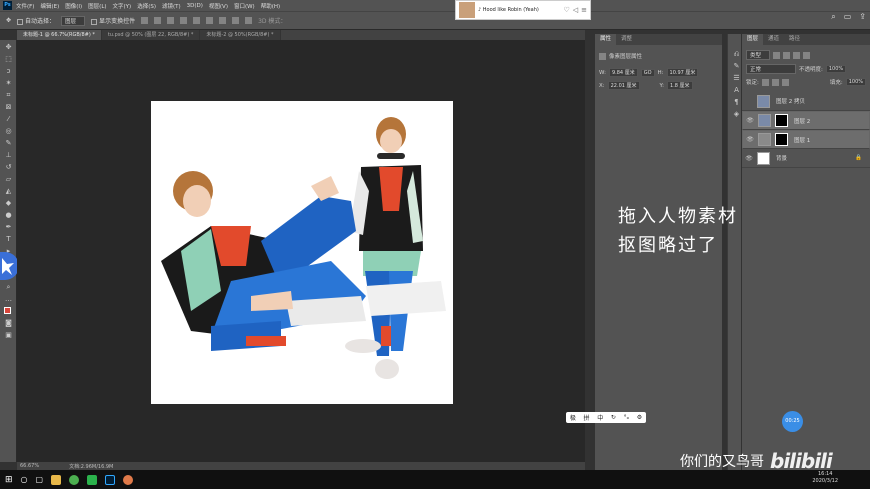 Image resolution: width=870 pixels, height=489 pixels. I want to click on eyedropper-icon: ⁄, so click(8, 119).